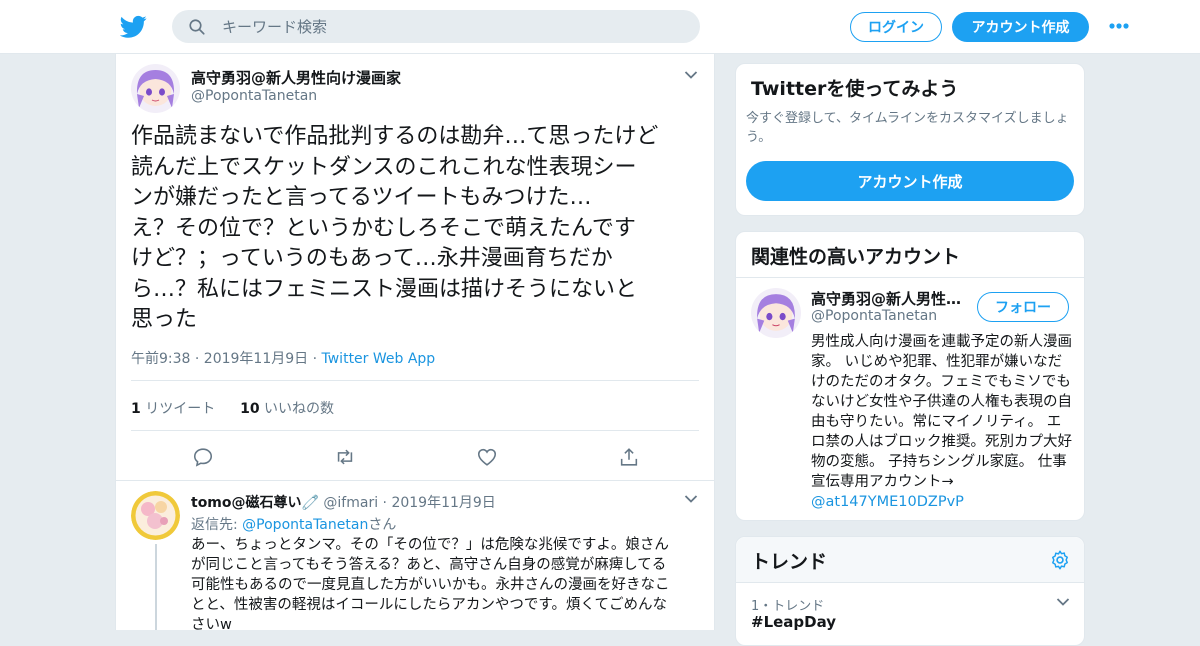  Describe the element at coordinates (178, 409) in the screenshot. I see `retweet-label: リツイート` at that location.